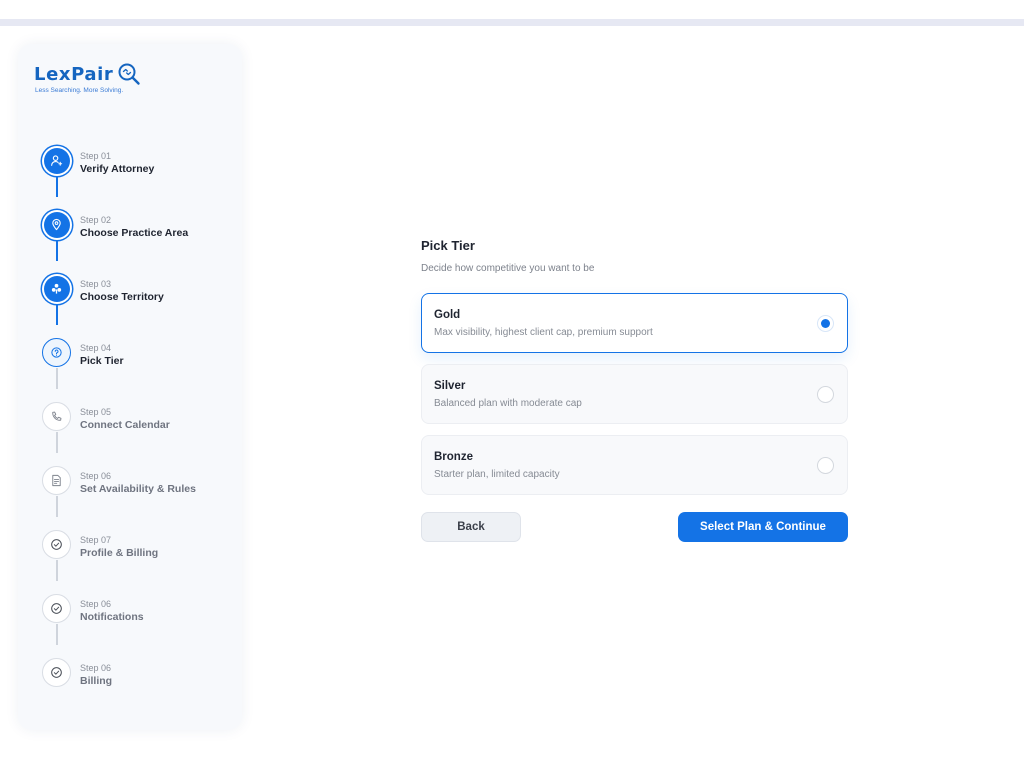 The height and width of the screenshot is (768, 1024). I want to click on tier-description: Starter plan, limited capacity, so click(497, 474).